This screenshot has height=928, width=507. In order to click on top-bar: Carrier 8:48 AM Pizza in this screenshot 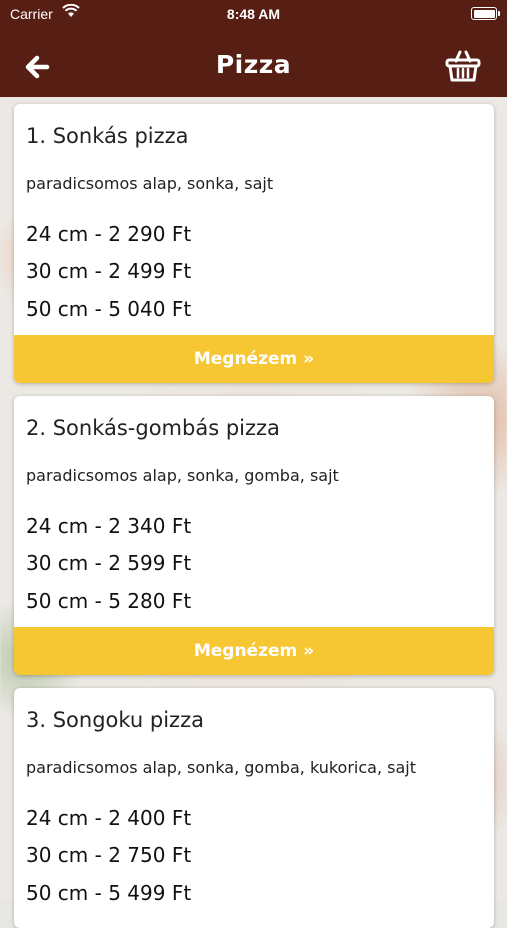, I will do `click(253, 48)`.